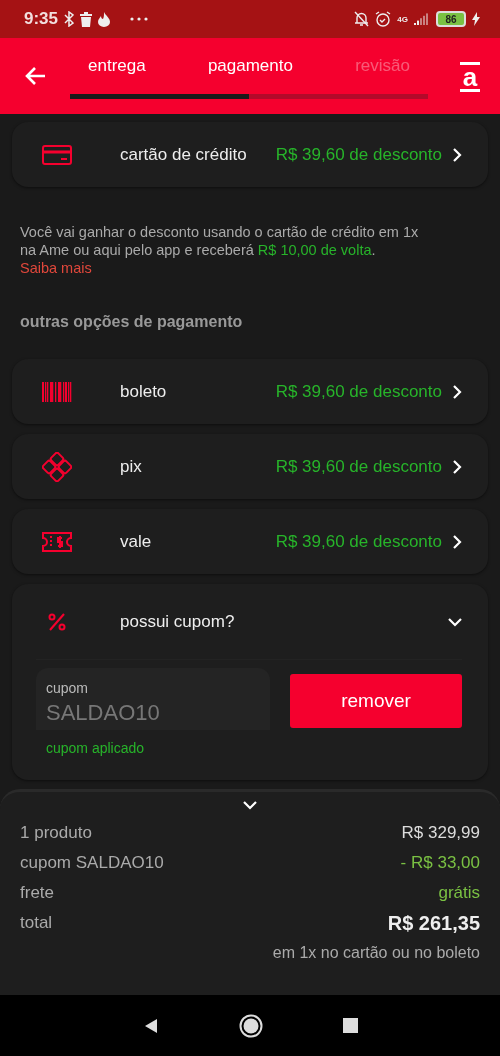 The image size is (500, 1056). I want to click on coupon-field: cupom SALDAO10, so click(153, 699).